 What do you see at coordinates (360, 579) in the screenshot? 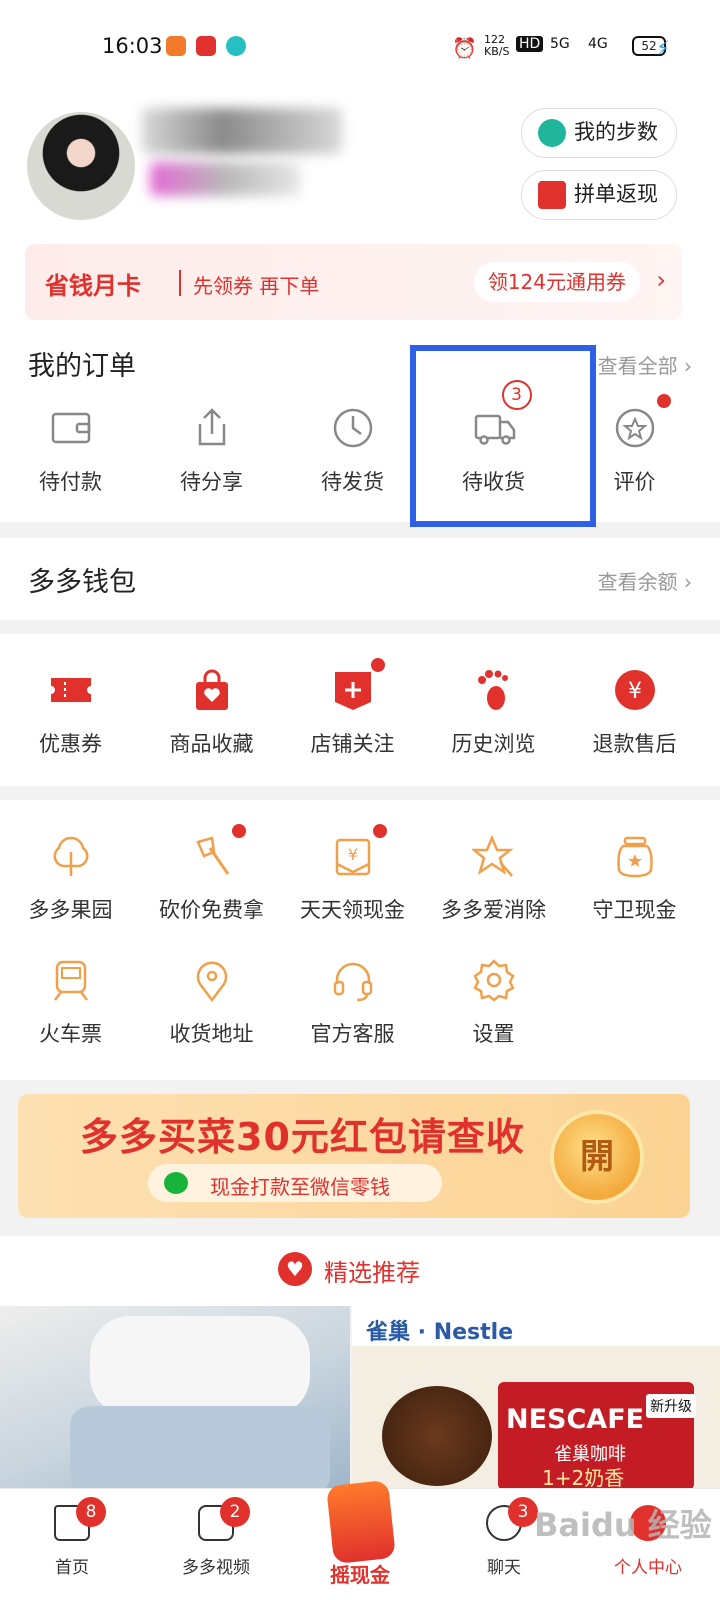
I see `wallet-section: 多多钱包 查看余额 ›` at bounding box center [360, 579].